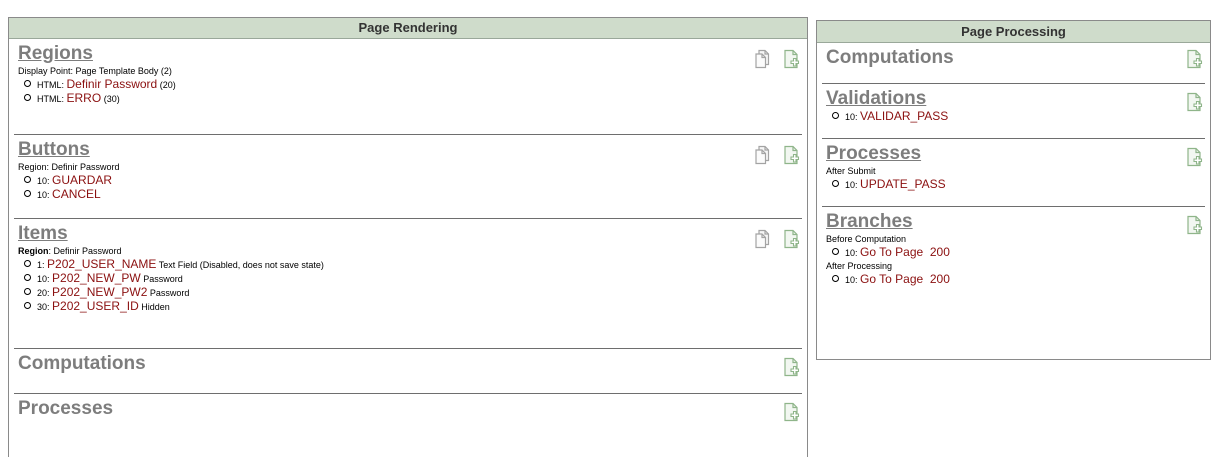  Describe the element at coordinates (101, 264) in the screenshot. I see `item-link-p202-user-name: P202_USER_NAME` at that location.